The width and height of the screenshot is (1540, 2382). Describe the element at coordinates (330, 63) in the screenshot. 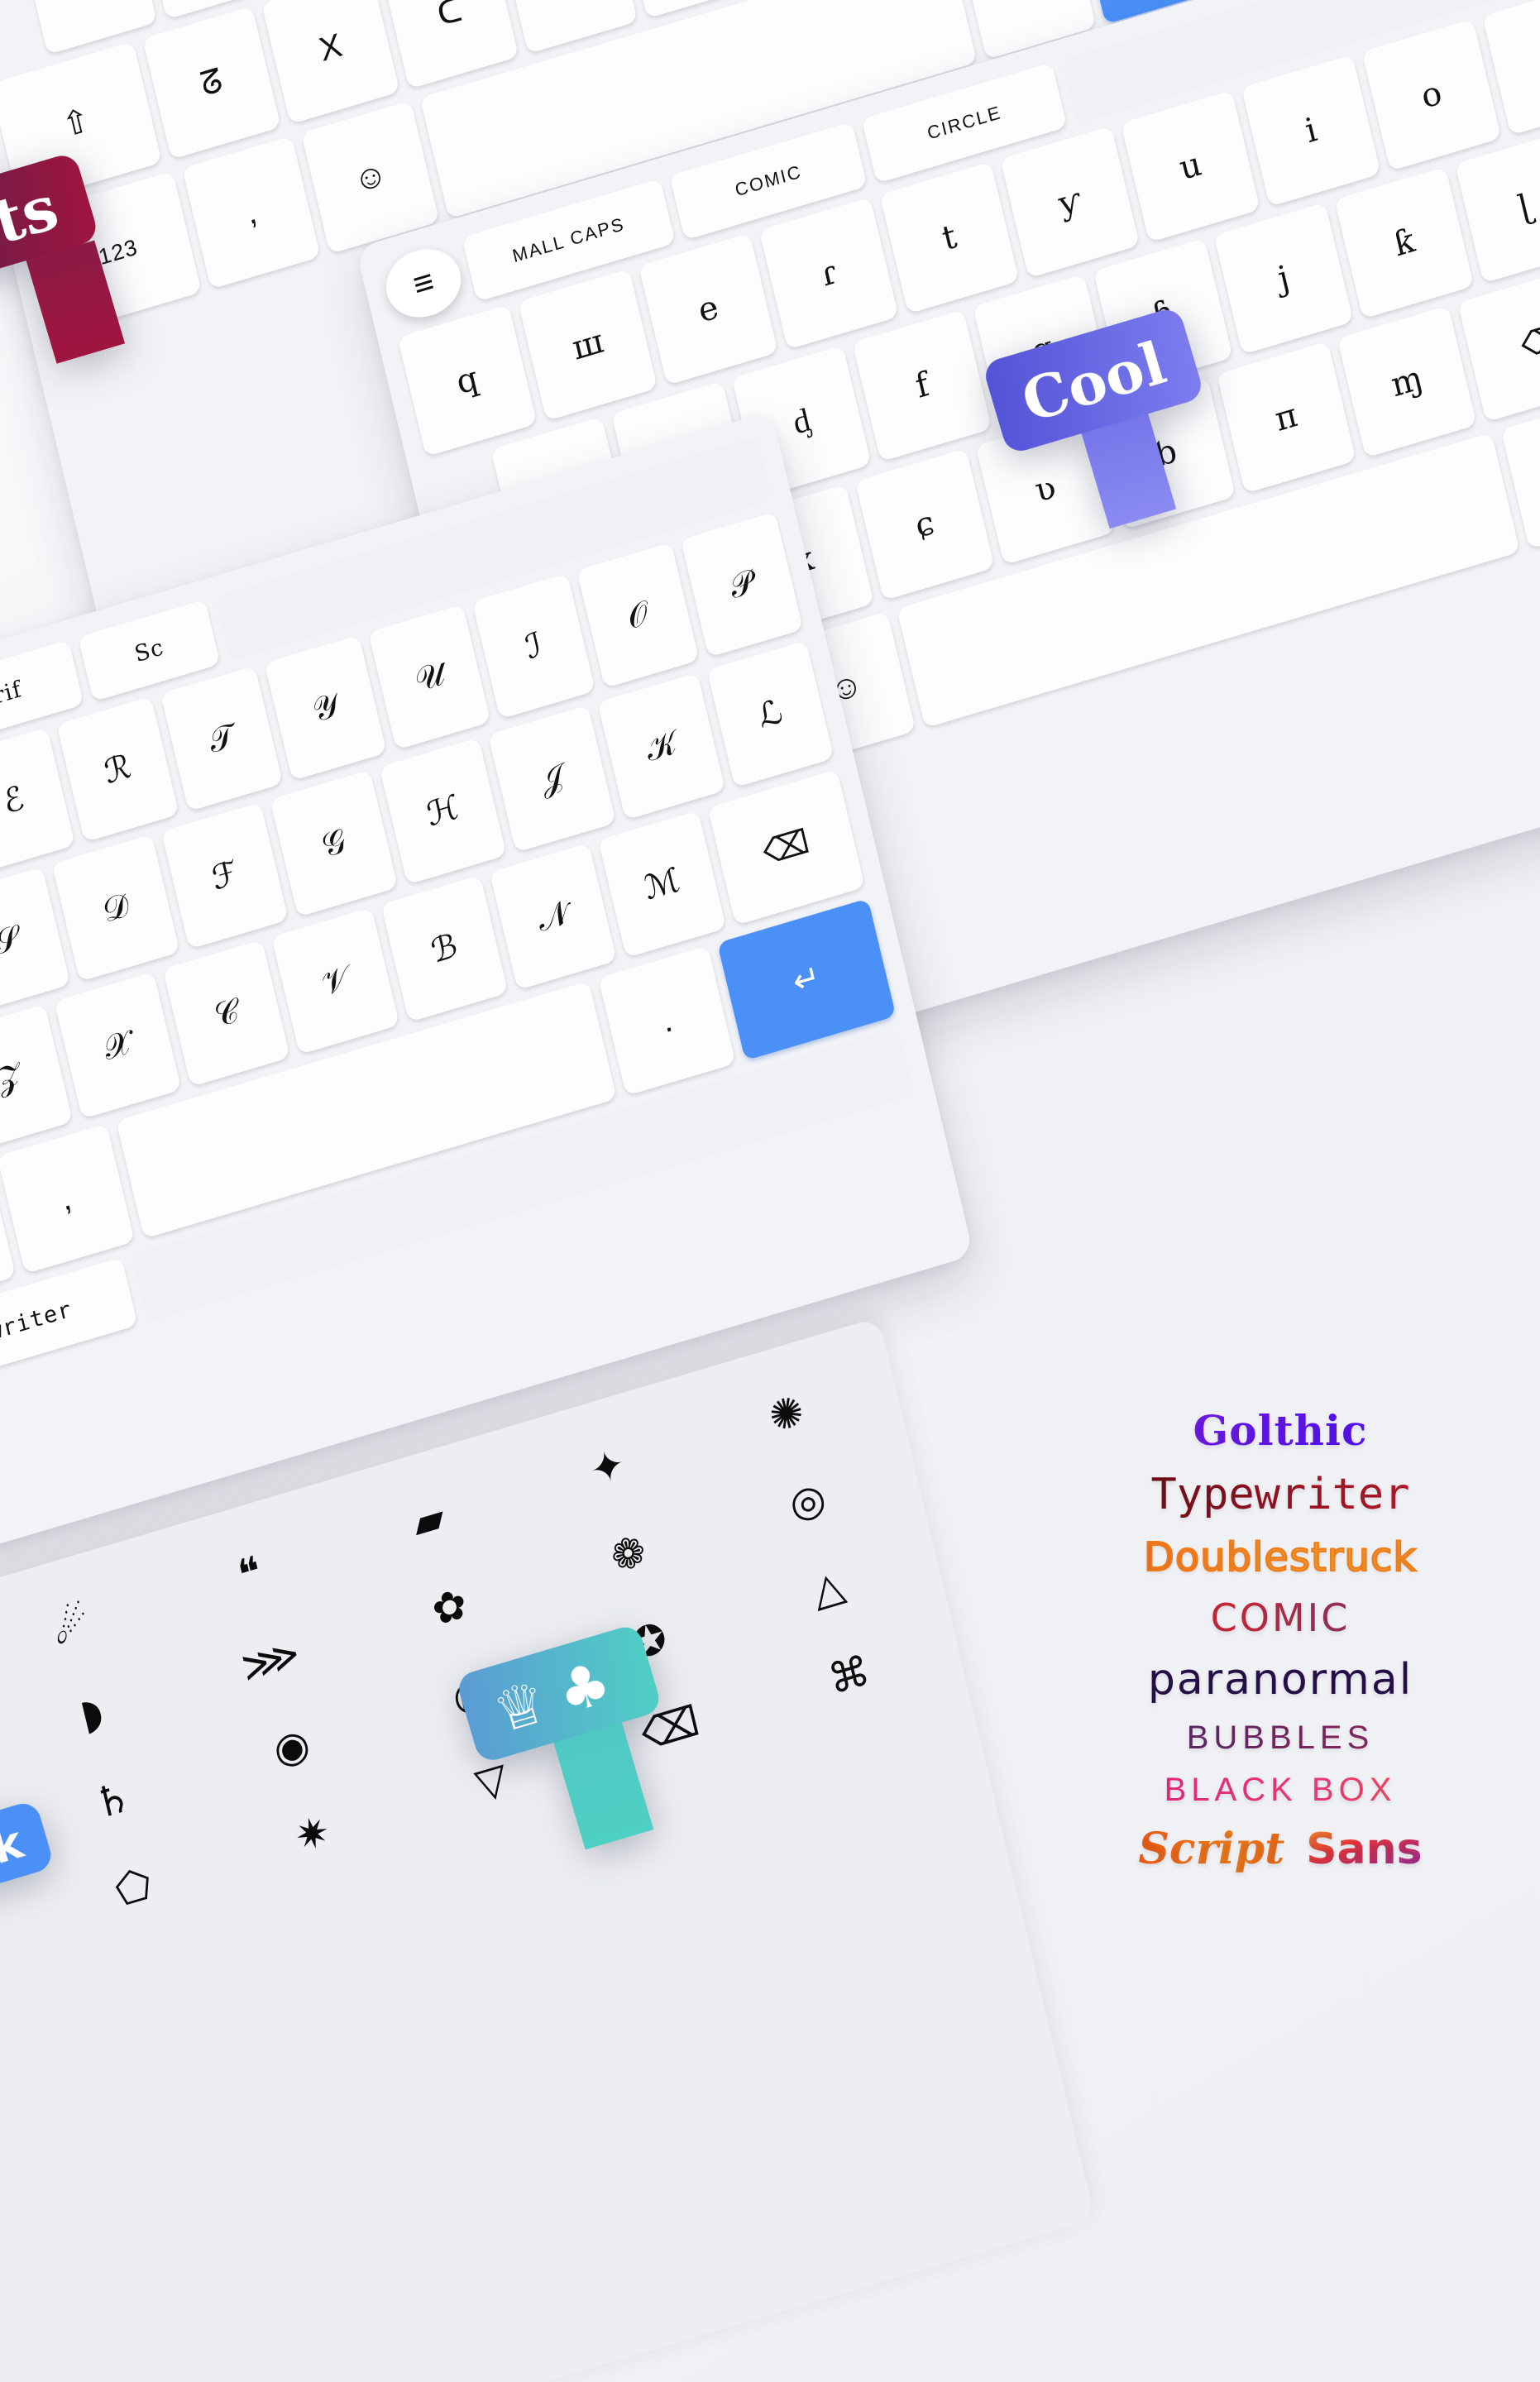

I see `key-x: X` at that location.